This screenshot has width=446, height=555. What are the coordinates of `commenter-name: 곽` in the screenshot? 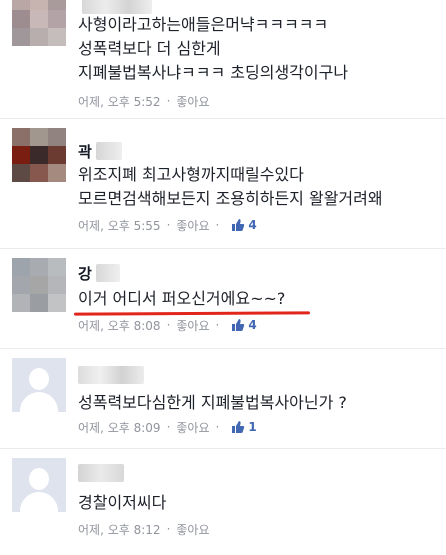 It's located at (100, 151).